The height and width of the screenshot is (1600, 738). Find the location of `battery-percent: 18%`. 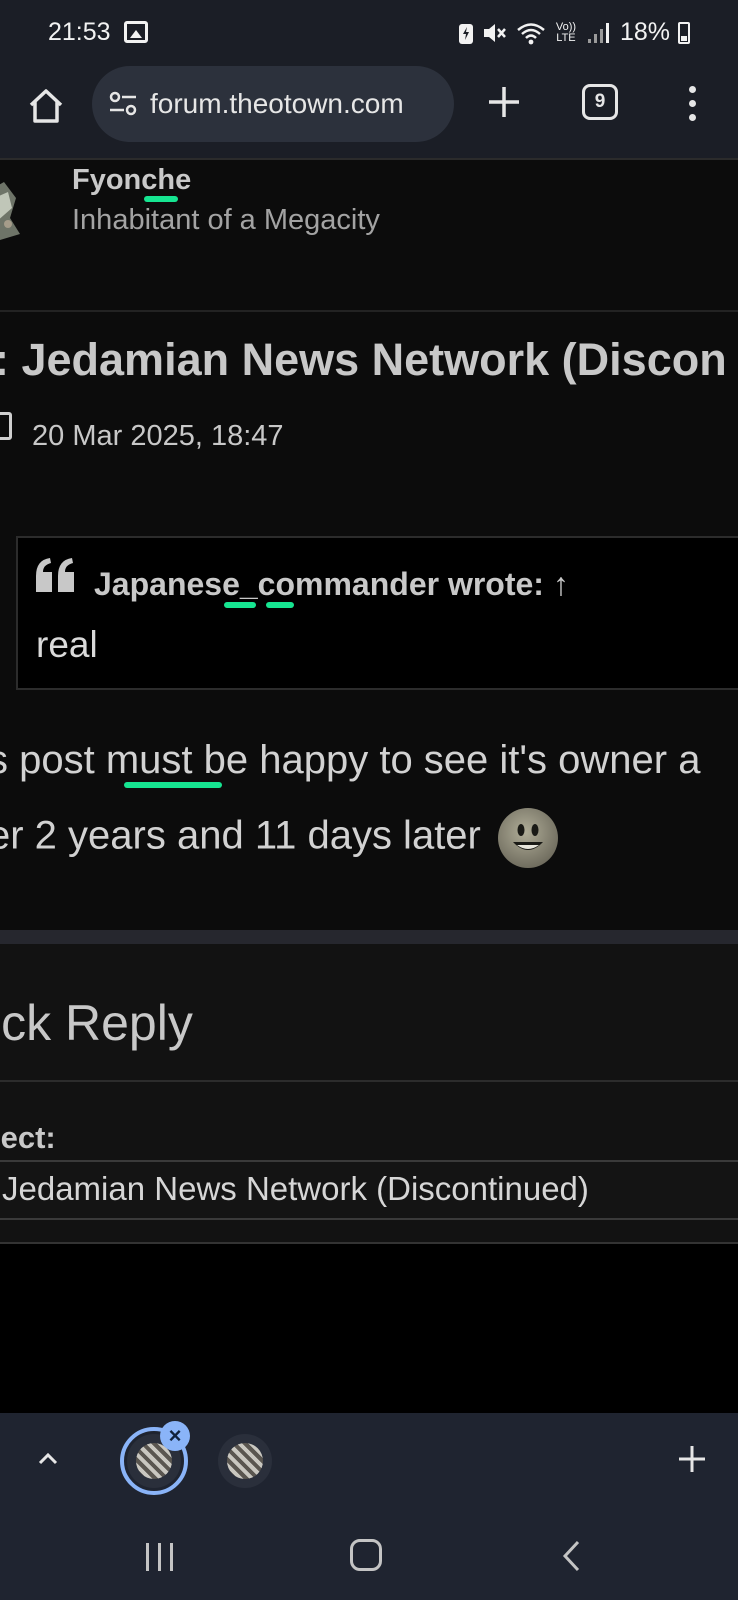

battery-percent: 18% is located at coordinates (644, 32).